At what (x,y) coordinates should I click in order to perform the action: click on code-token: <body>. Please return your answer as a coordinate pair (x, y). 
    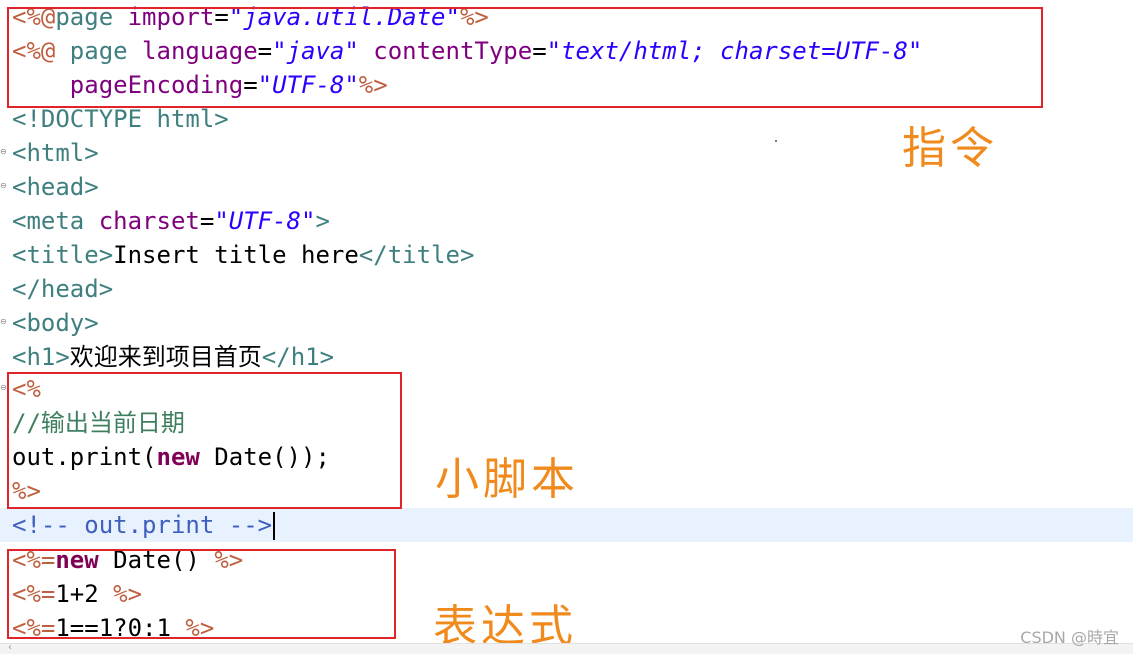
    Looking at the image, I should click on (55, 323).